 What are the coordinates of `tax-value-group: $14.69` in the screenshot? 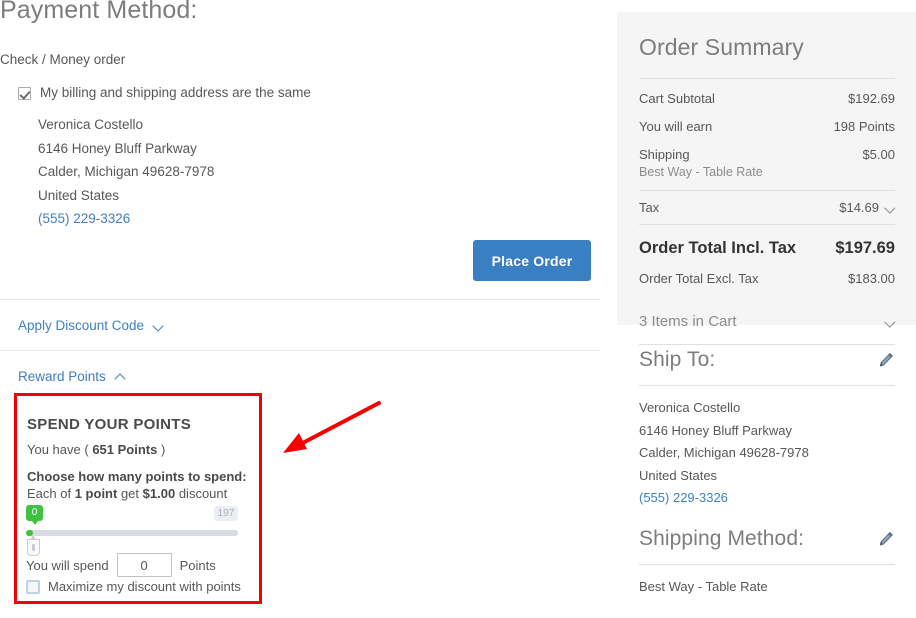 It's located at (867, 207).